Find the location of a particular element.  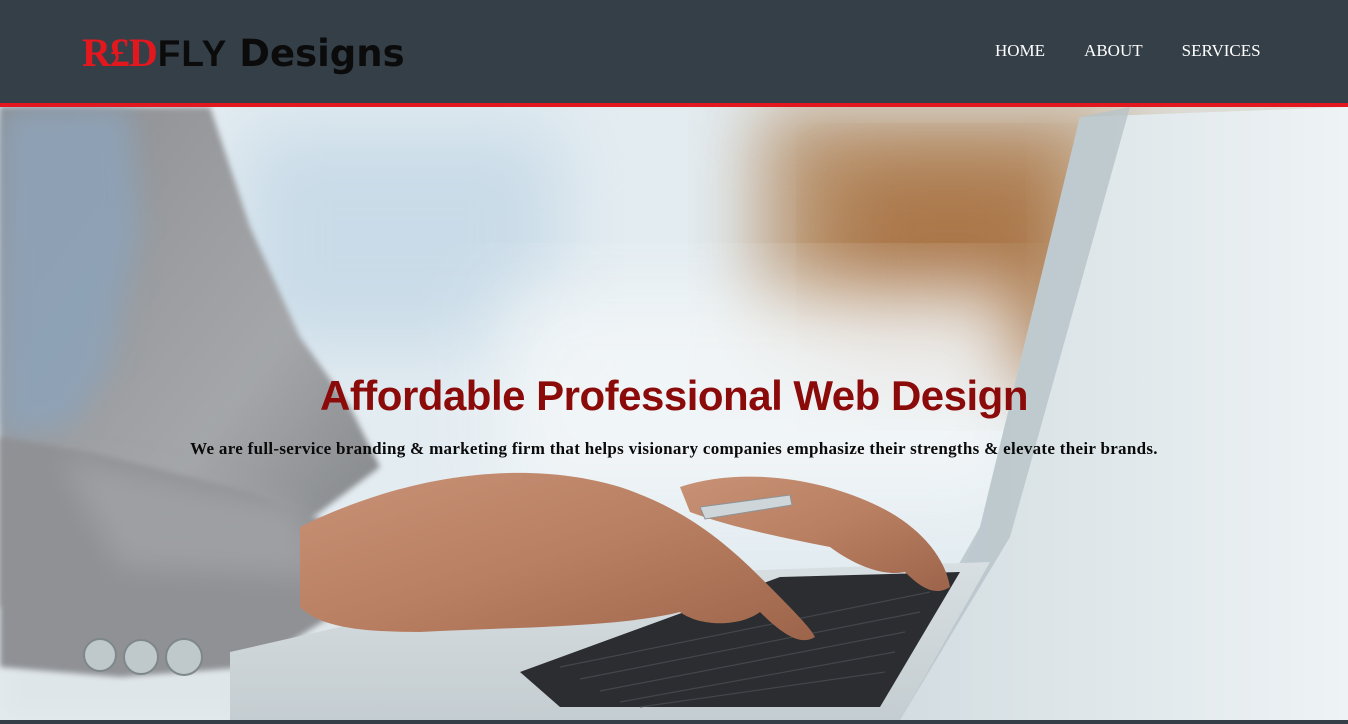

nav-services-link: SERVICES is located at coordinates (1221, 51).